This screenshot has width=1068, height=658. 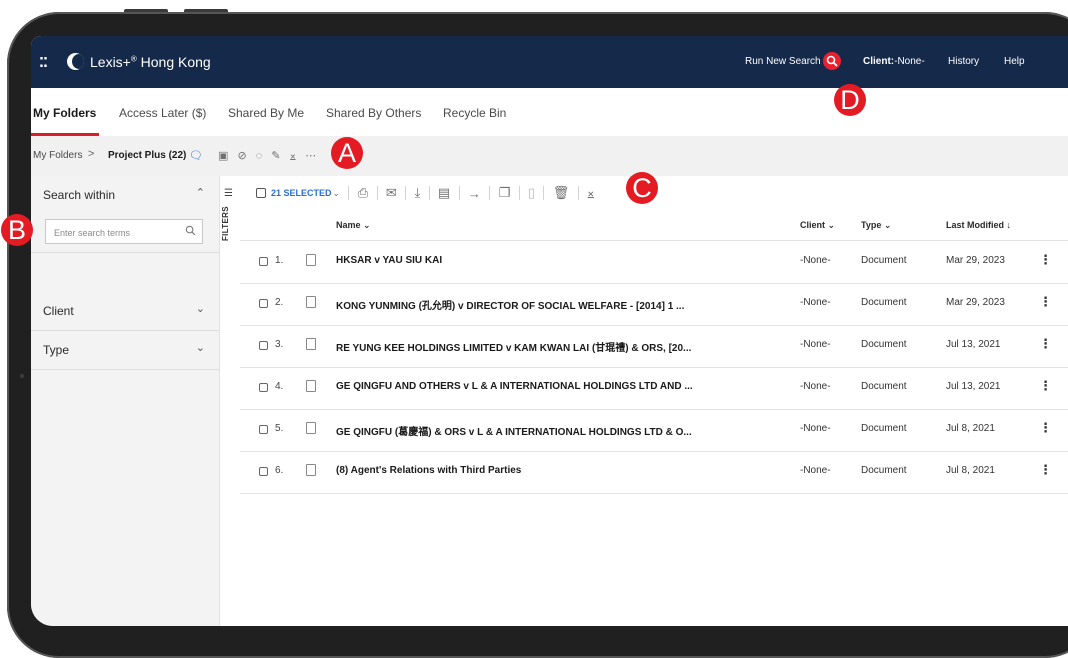 What do you see at coordinates (850, 100) in the screenshot?
I see `callout-d: D` at bounding box center [850, 100].